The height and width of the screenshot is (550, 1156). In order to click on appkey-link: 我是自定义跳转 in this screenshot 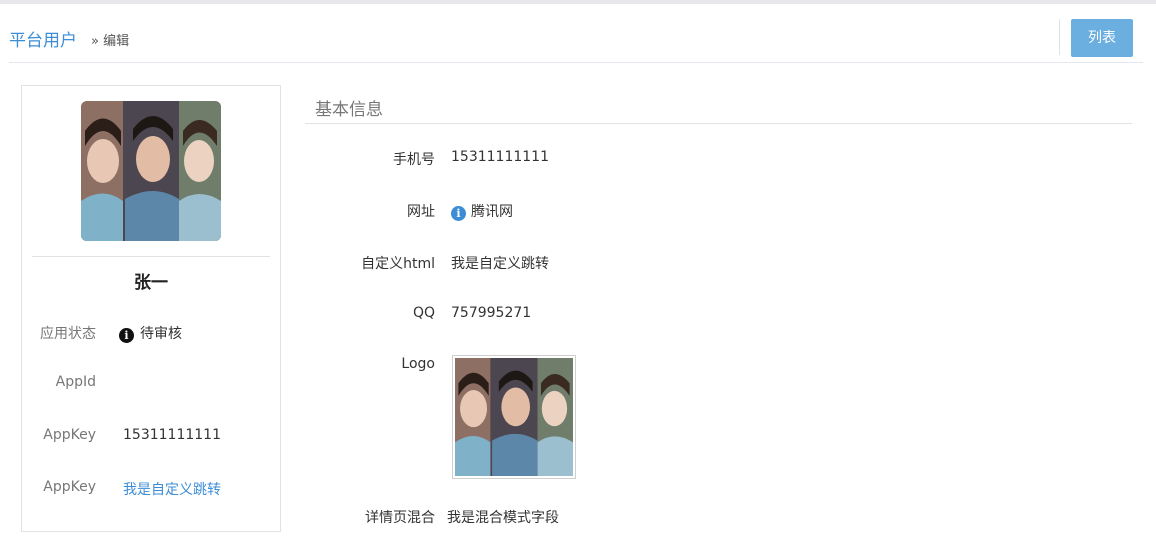, I will do `click(172, 489)`.